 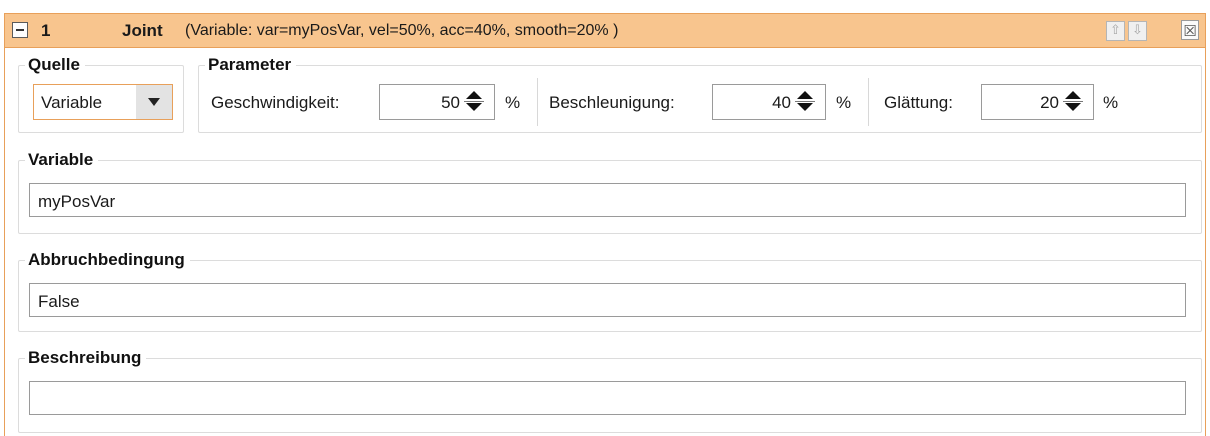 What do you see at coordinates (612, 102) in the screenshot?
I see `acceleration-label: Beschleunigung:` at bounding box center [612, 102].